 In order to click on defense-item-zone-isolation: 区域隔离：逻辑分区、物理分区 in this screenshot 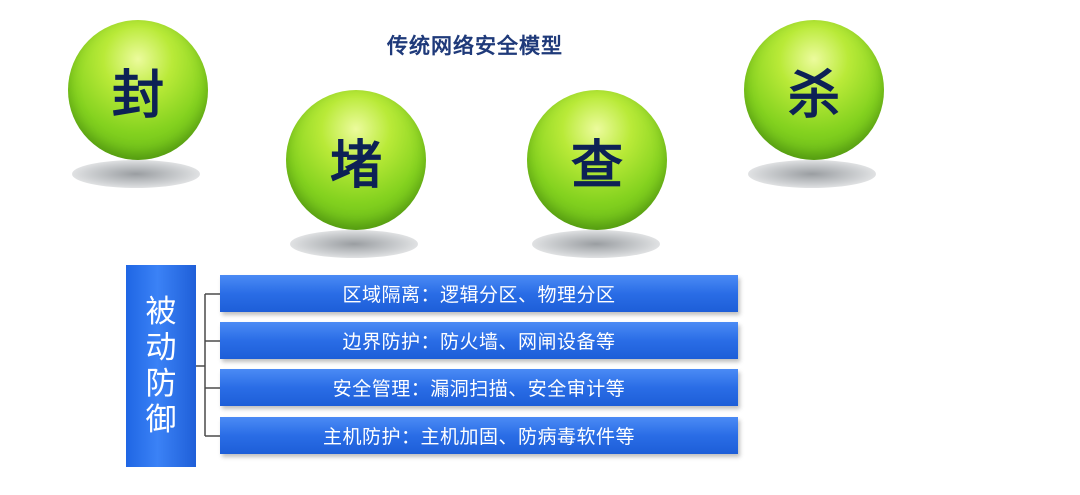, I will do `click(479, 293)`.